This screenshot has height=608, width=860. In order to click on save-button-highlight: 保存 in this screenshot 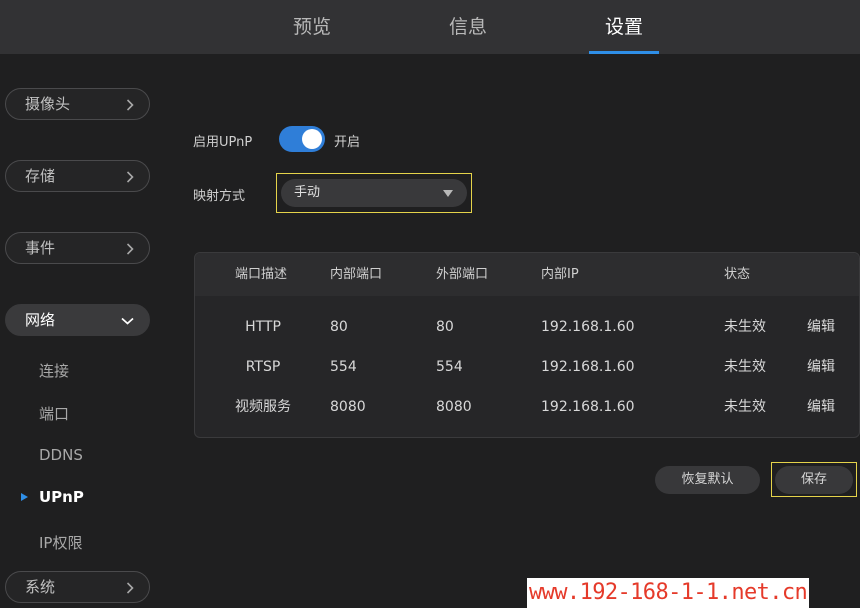, I will do `click(814, 479)`.